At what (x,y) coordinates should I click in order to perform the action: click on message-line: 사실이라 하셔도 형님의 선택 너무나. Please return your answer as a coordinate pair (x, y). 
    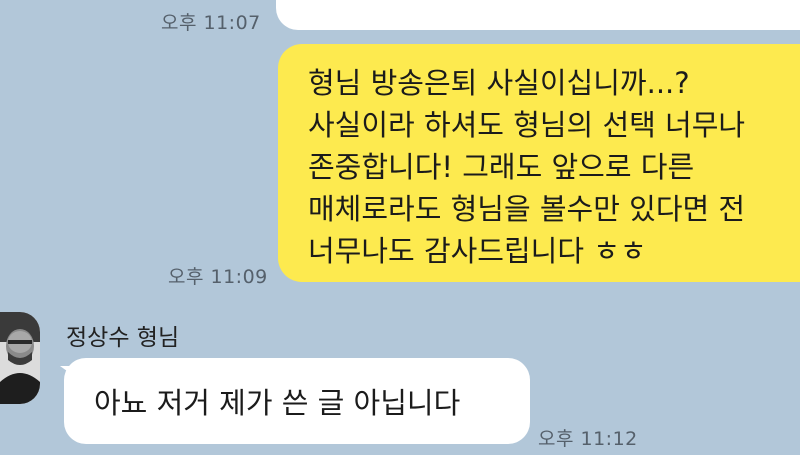
    Looking at the image, I should click on (527, 125).